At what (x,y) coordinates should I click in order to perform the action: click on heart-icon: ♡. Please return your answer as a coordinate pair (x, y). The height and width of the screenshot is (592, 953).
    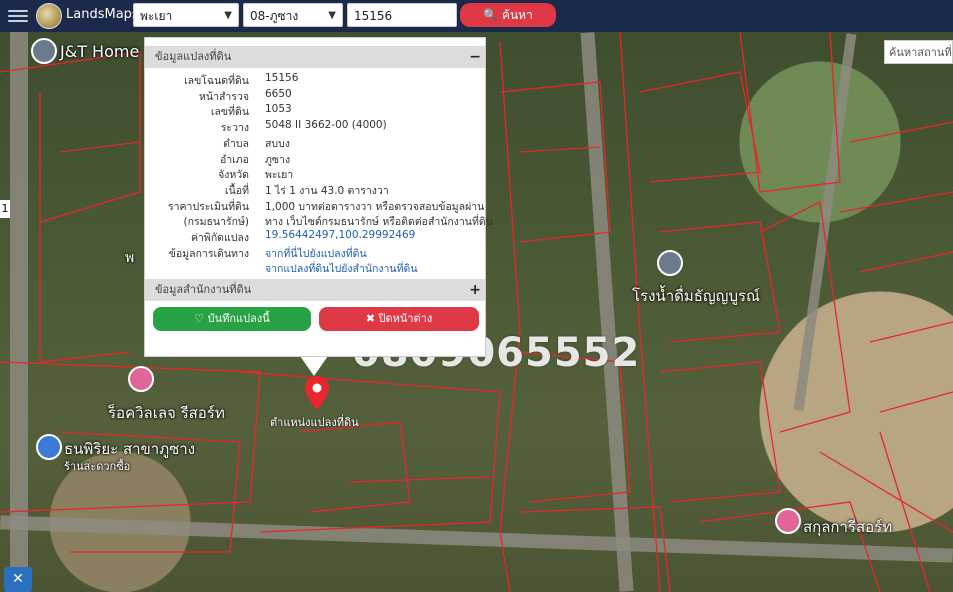
    Looking at the image, I should click on (199, 318).